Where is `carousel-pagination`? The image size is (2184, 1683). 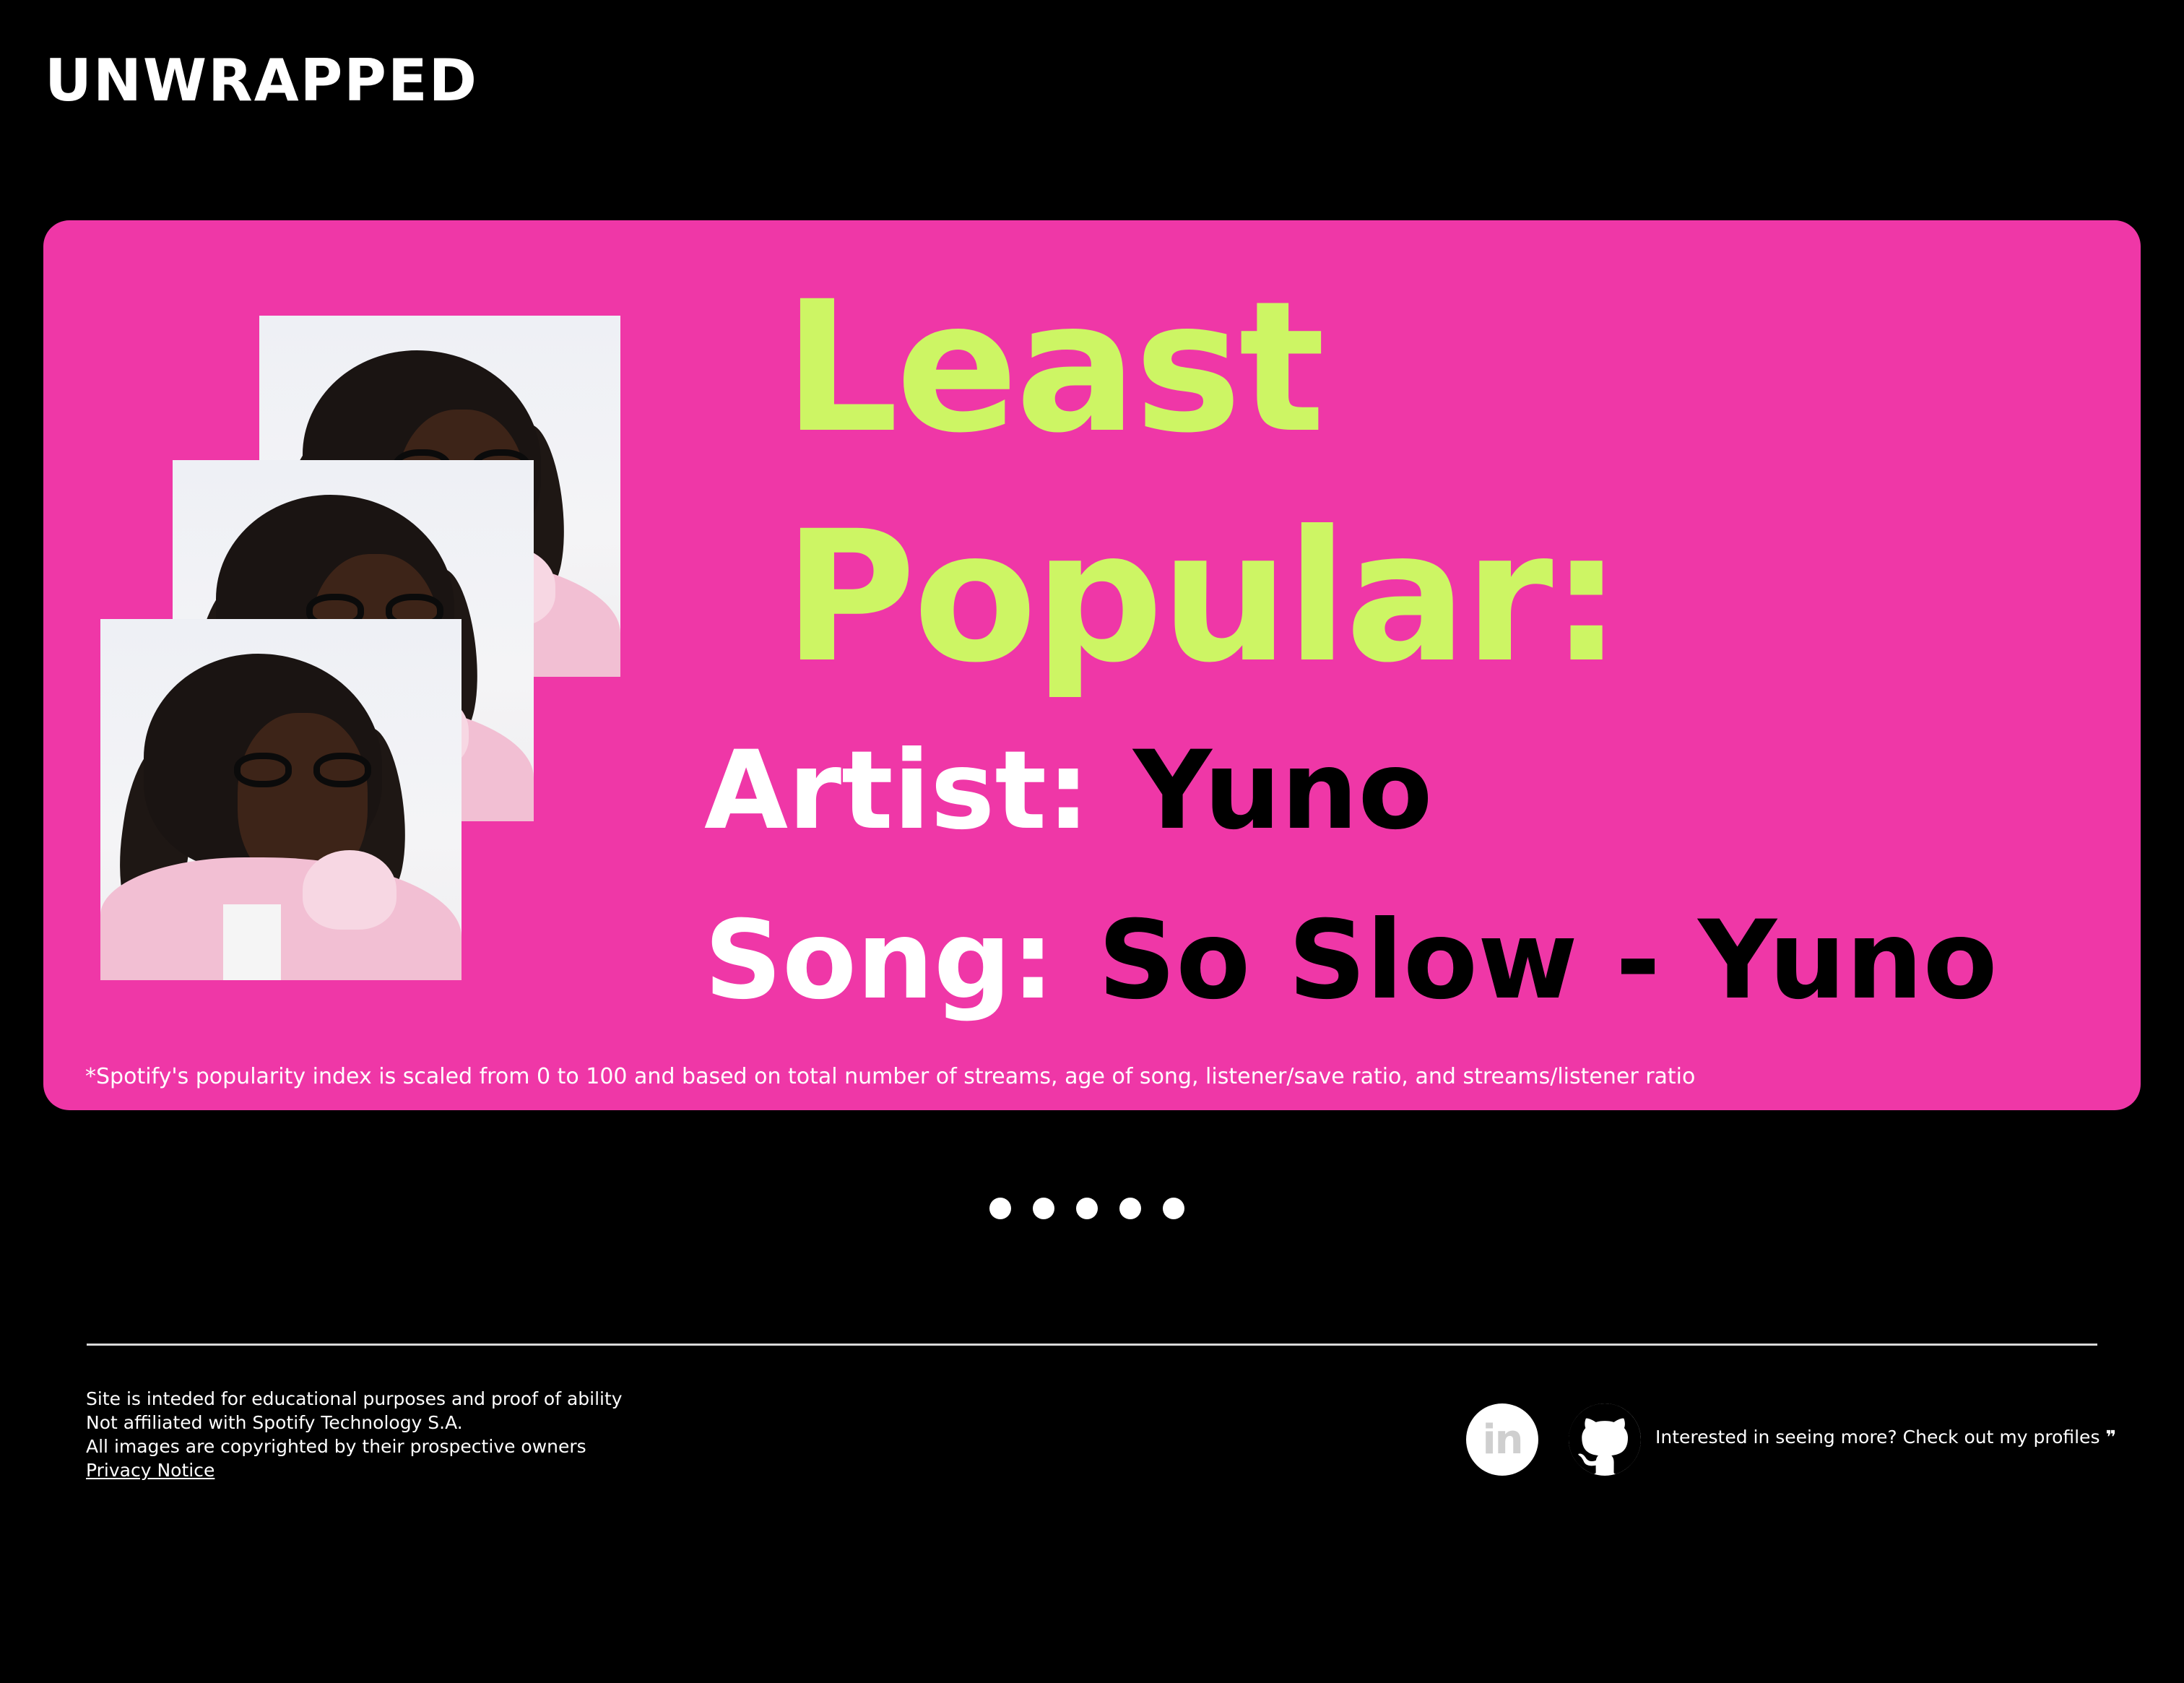
carousel-pagination is located at coordinates (1086, 1208).